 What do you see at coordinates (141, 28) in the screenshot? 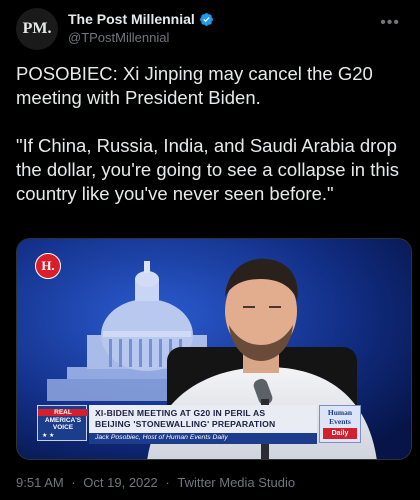
I see `author-name-block: The Post Millennial @TPostMillennial` at bounding box center [141, 28].